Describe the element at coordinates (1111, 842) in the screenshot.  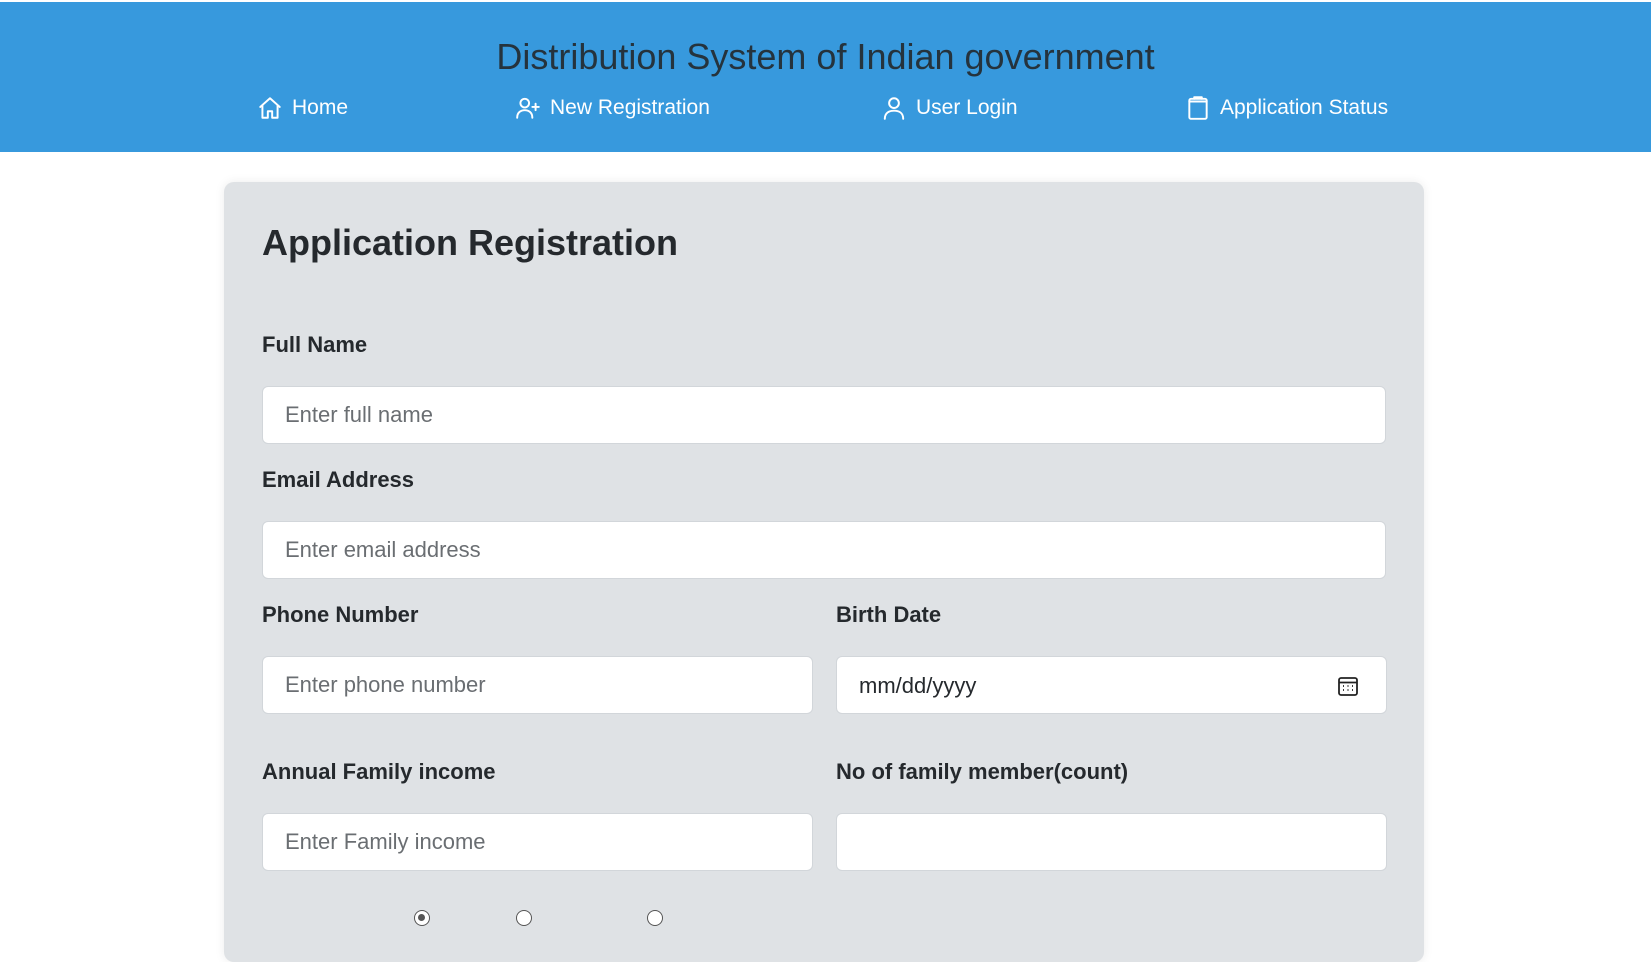
I see `members-input` at that location.